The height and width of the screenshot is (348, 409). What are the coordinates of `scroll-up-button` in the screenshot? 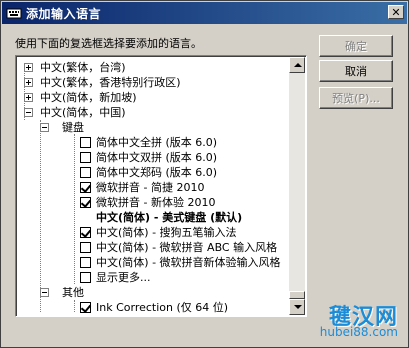 It's located at (297, 65).